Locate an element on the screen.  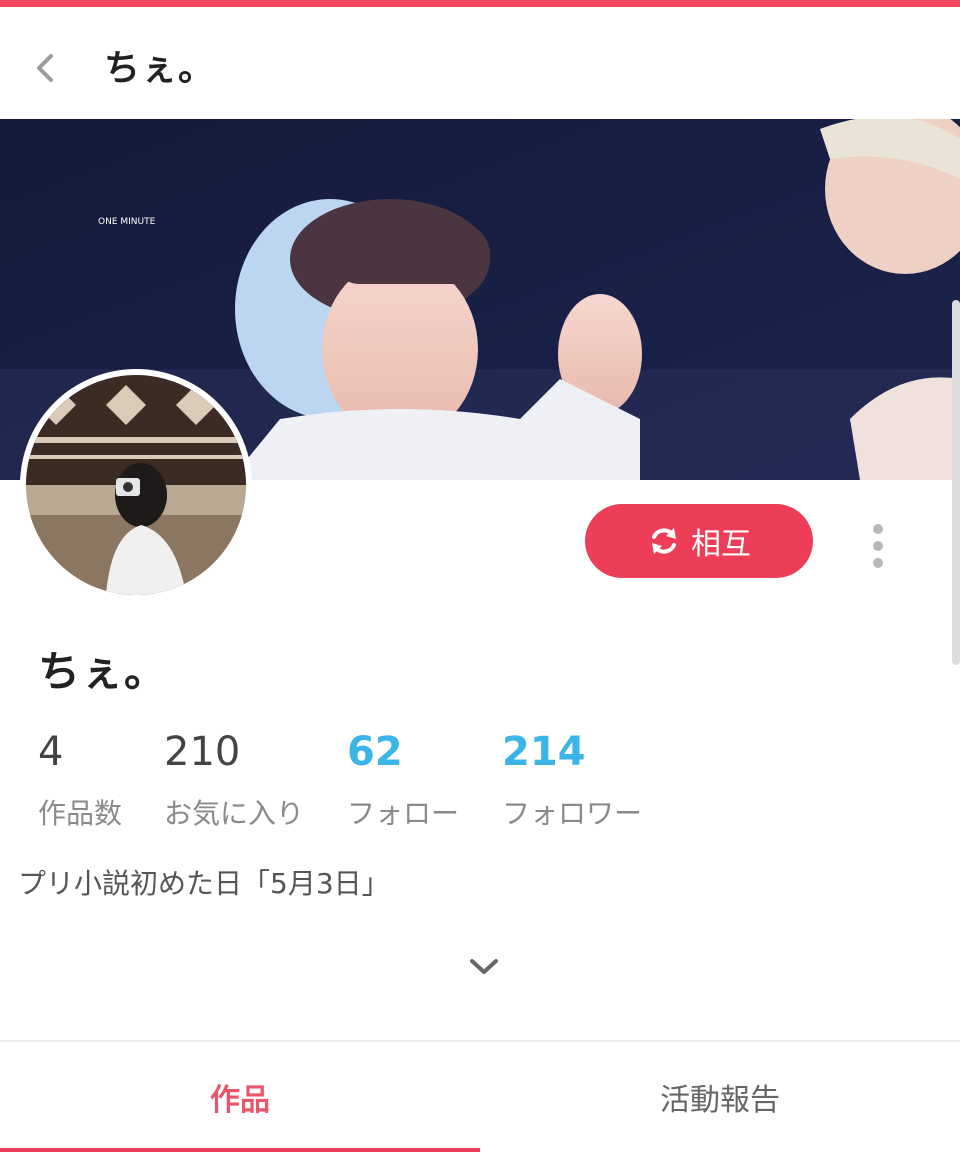
tab-activity-report: 活動報告 is located at coordinates (720, 1097).